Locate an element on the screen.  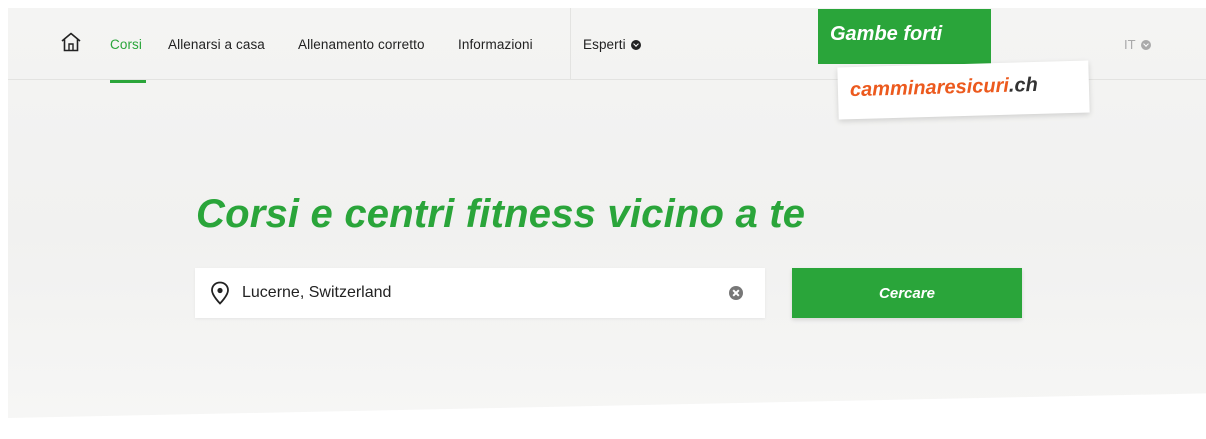
active-tab-indicator is located at coordinates (128, 81).